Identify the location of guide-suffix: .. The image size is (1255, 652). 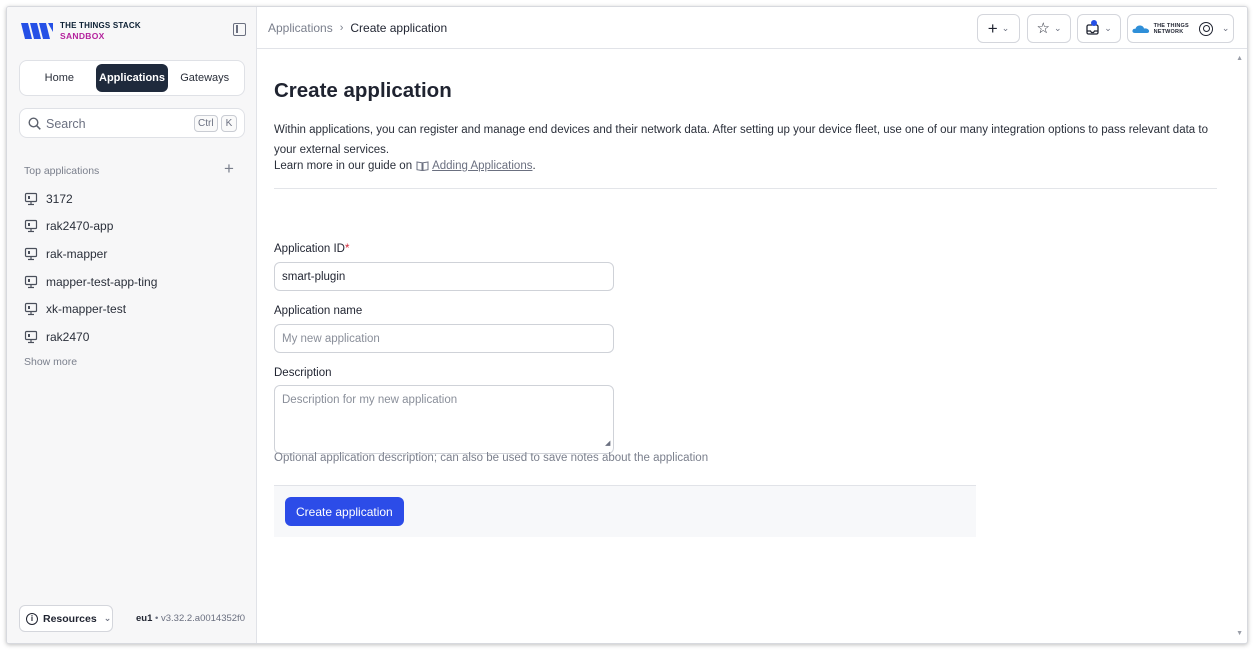
(534, 166).